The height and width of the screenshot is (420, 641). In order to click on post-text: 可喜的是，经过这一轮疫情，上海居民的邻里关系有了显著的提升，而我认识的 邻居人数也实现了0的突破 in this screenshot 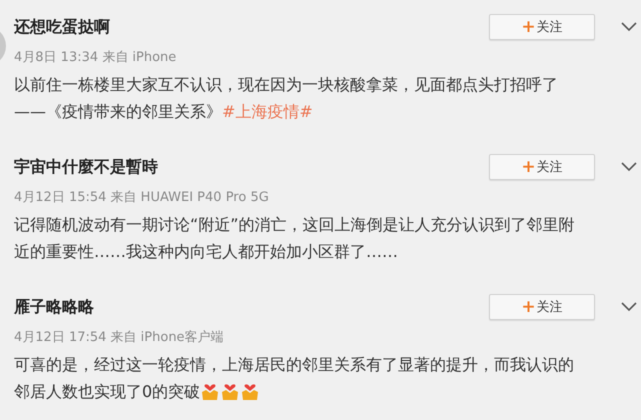, I will do `click(294, 378)`.